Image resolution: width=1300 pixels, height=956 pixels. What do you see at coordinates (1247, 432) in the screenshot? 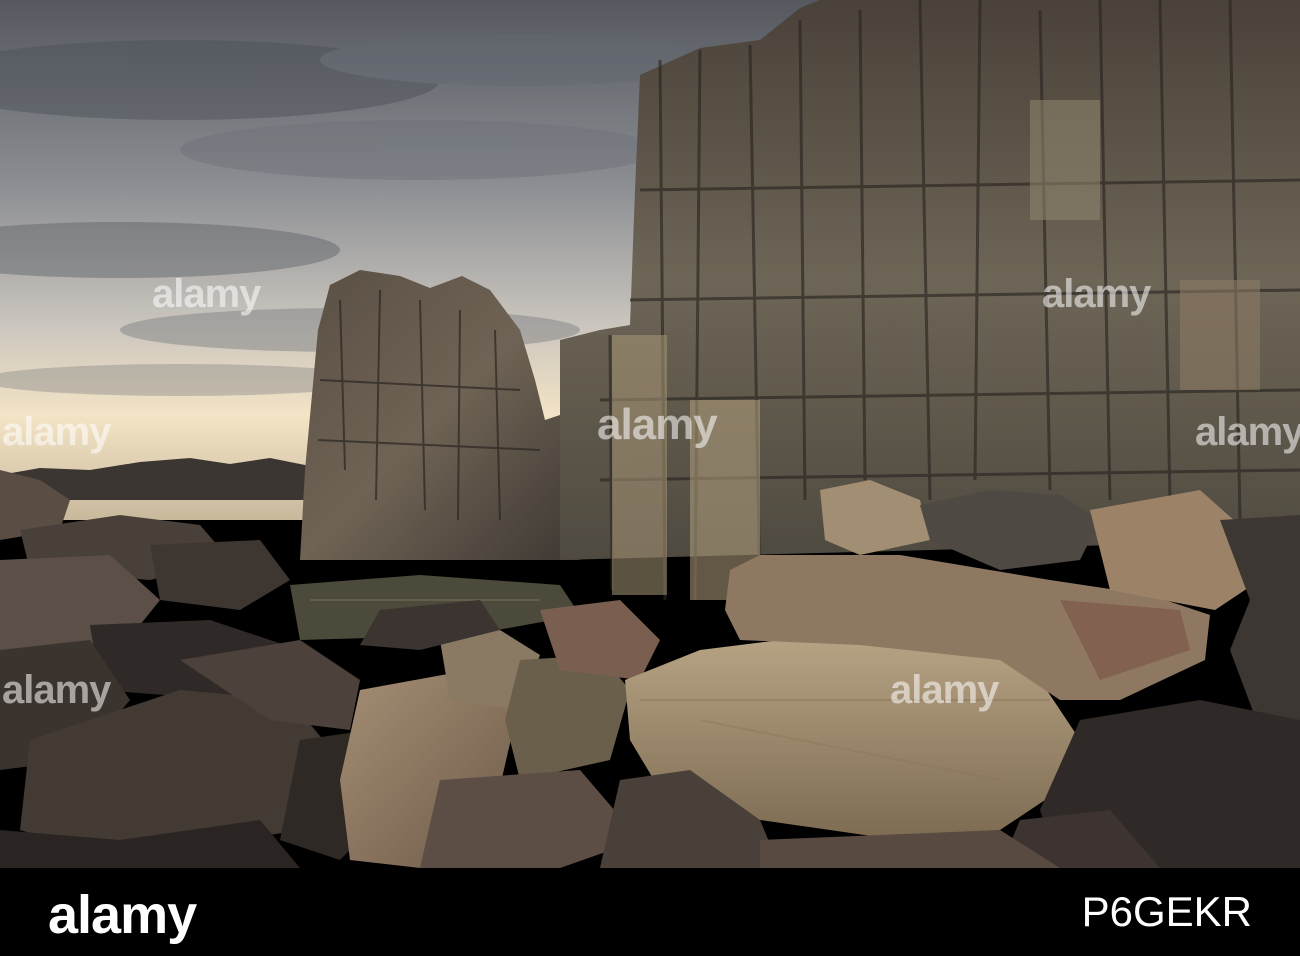
I see `watermark-middle-right: alamy` at bounding box center [1247, 432].